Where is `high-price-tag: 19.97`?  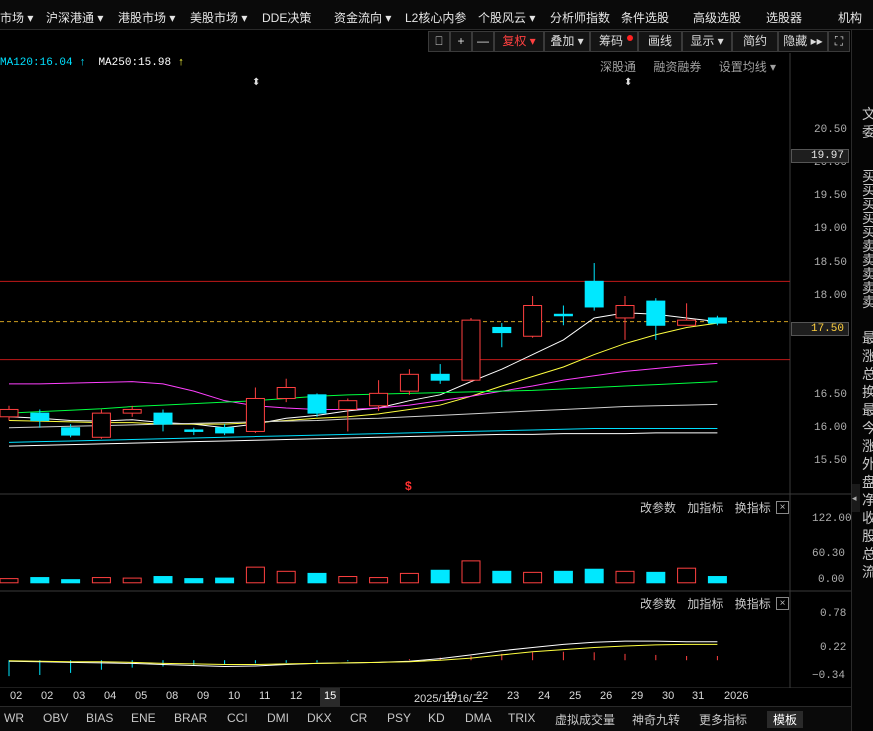
high-price-tag: 19.97 is located at coordinates (820, 156).